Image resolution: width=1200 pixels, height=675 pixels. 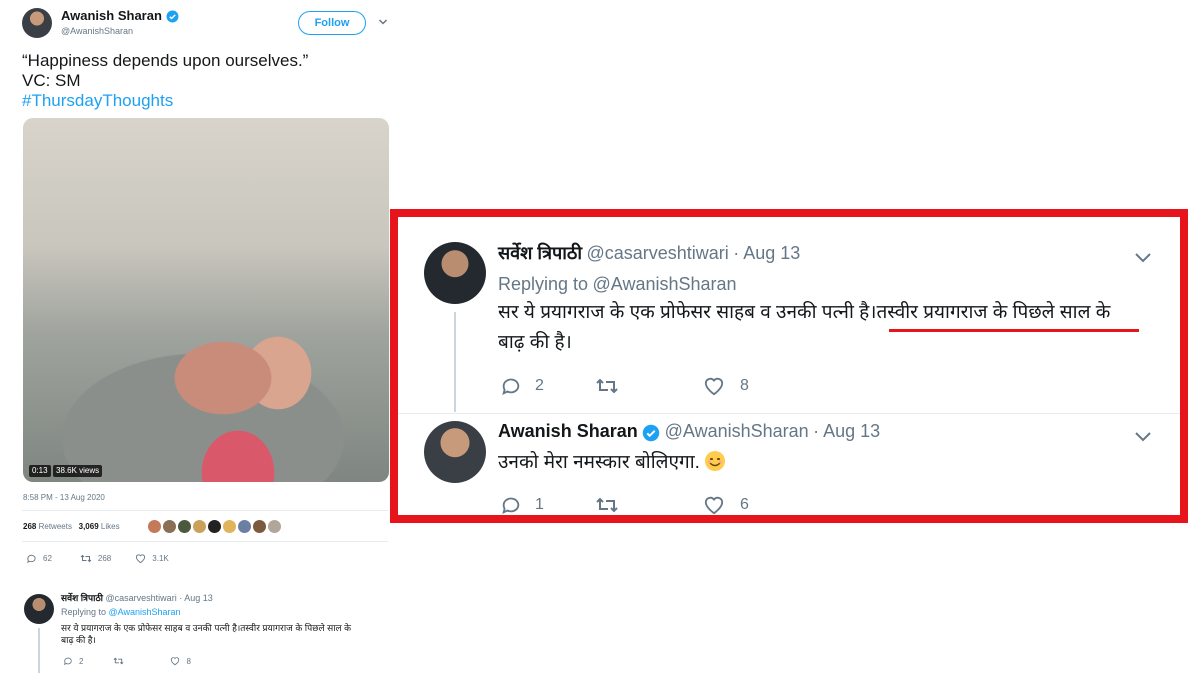 I want to click on reply1-text-line2: बाढ़ की है।, so click(x=535, y=342).